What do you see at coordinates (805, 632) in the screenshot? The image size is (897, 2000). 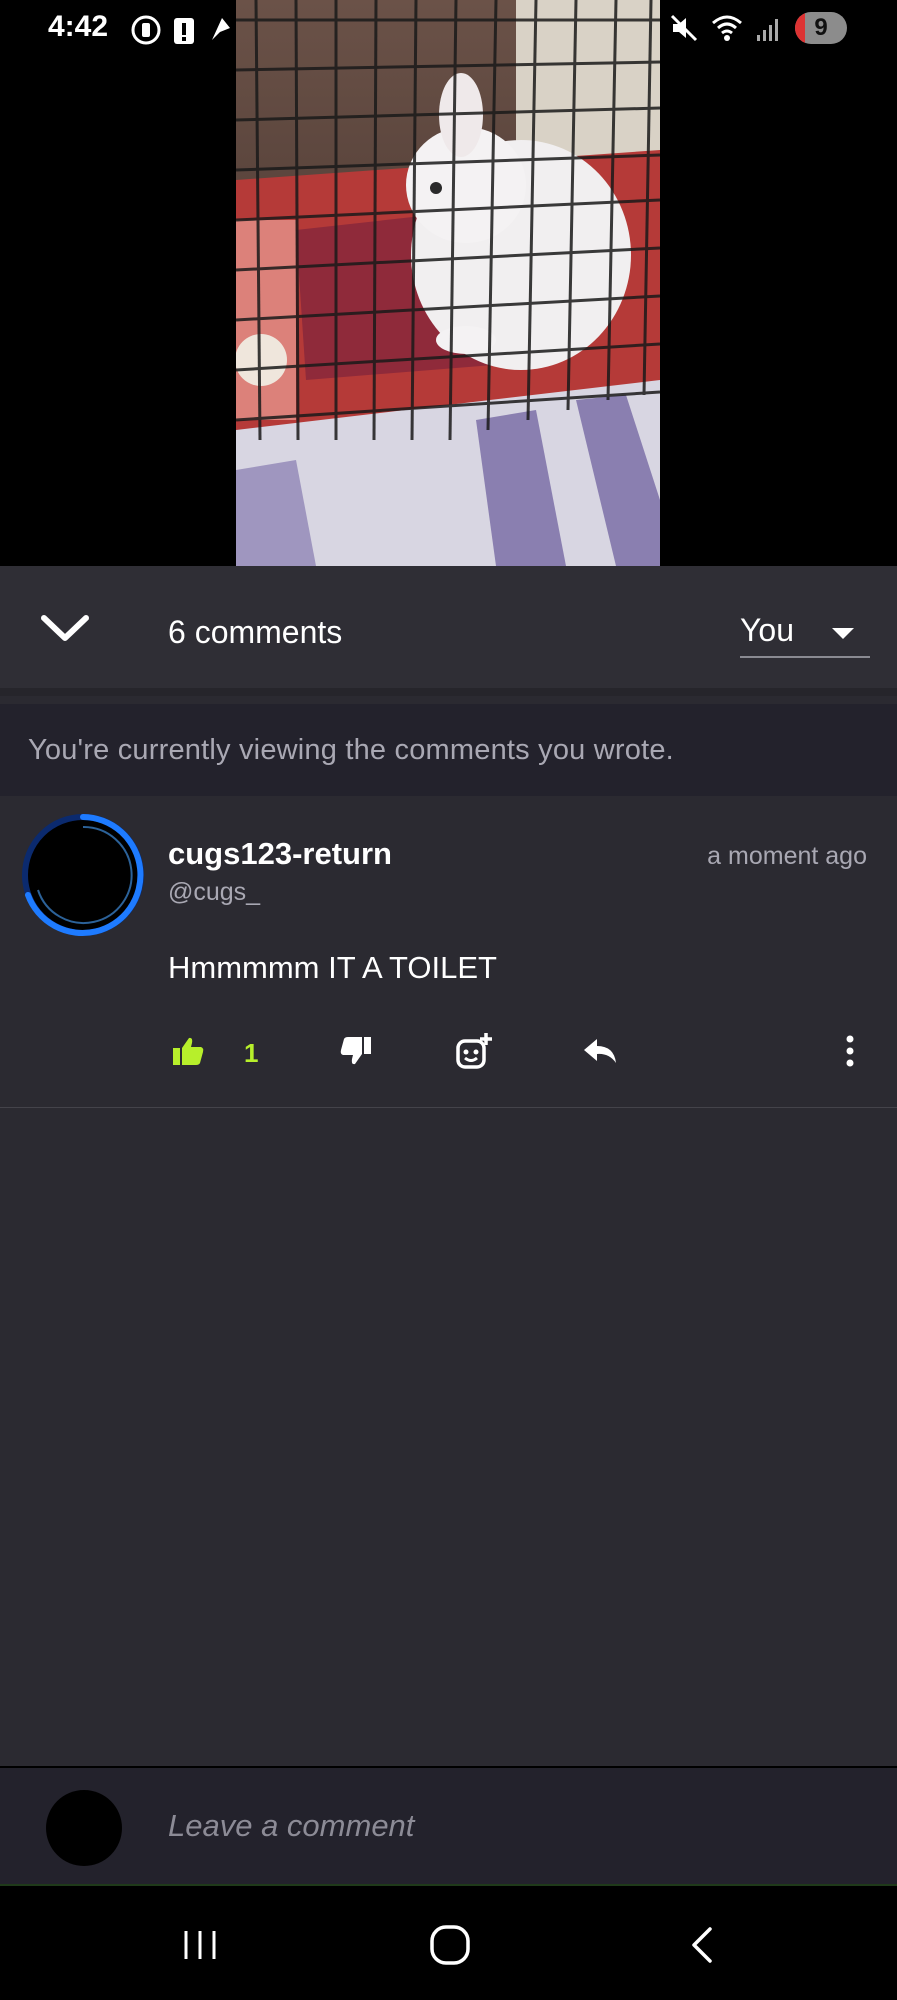 I see `sort-filter-dropdown: You` at bounding box center [805, 632].